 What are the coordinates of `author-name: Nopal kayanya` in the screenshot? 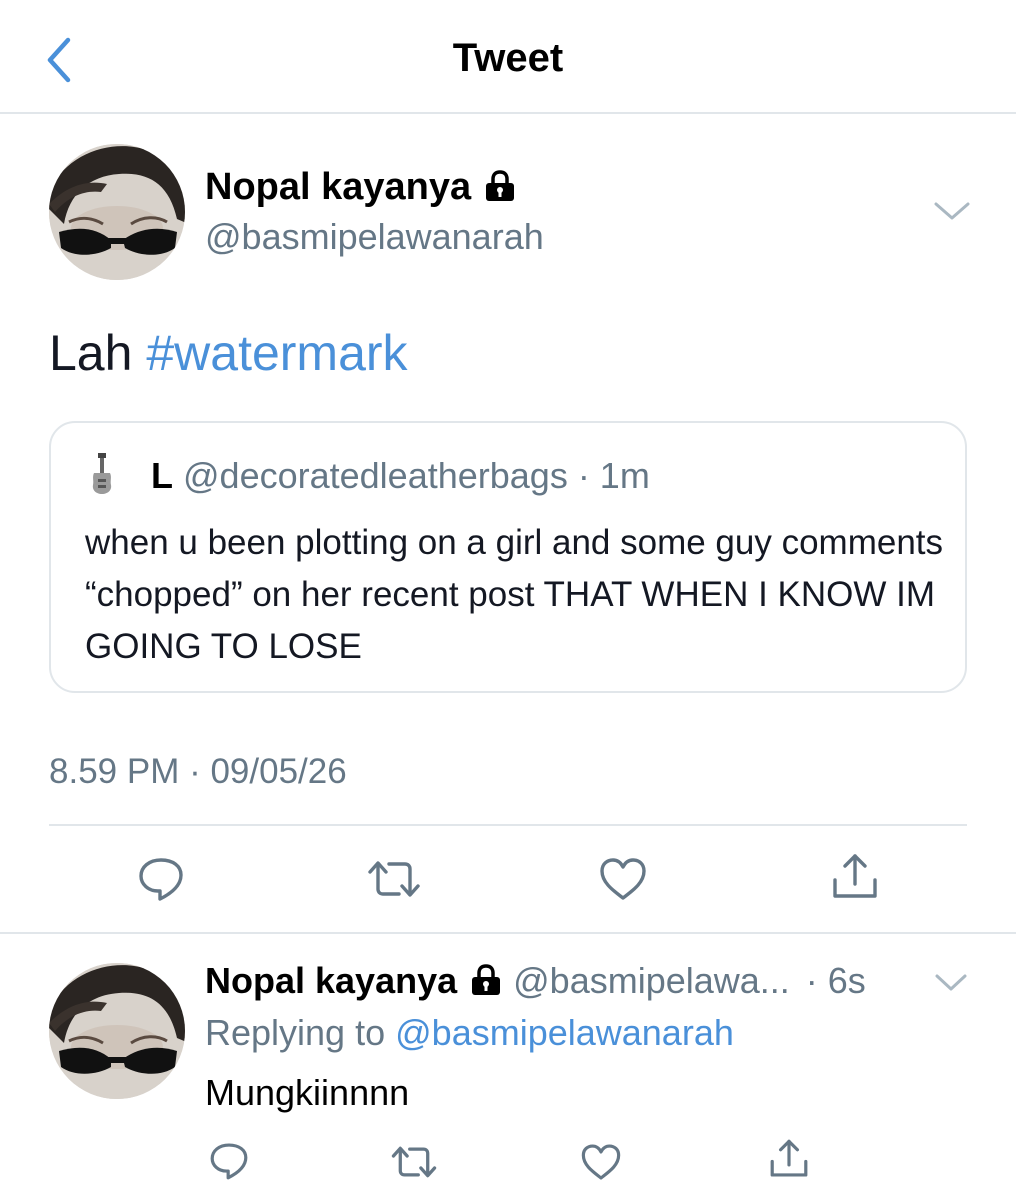 It's located at (338, 187).